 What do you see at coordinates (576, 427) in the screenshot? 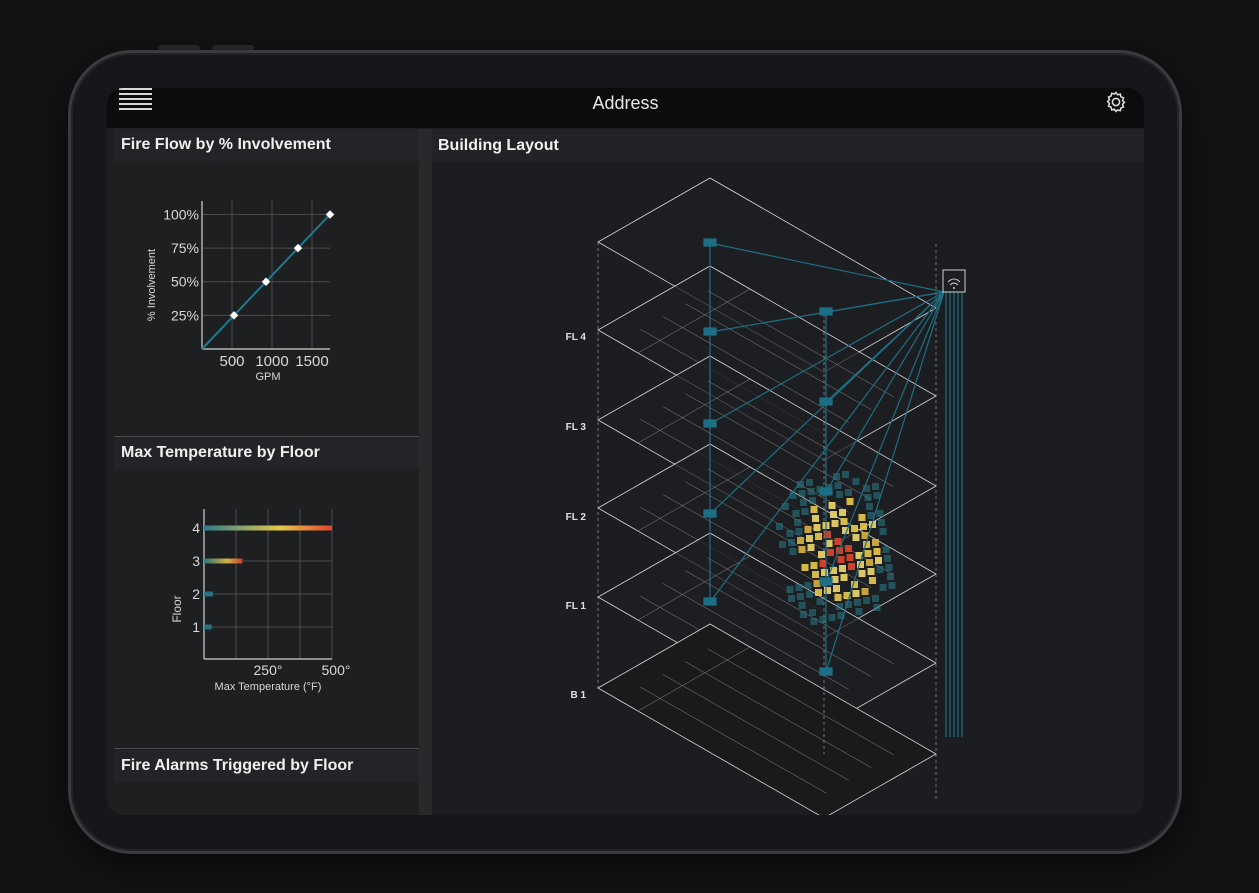
I see `floor-label: FL 3` at bounding box center [576, 427].